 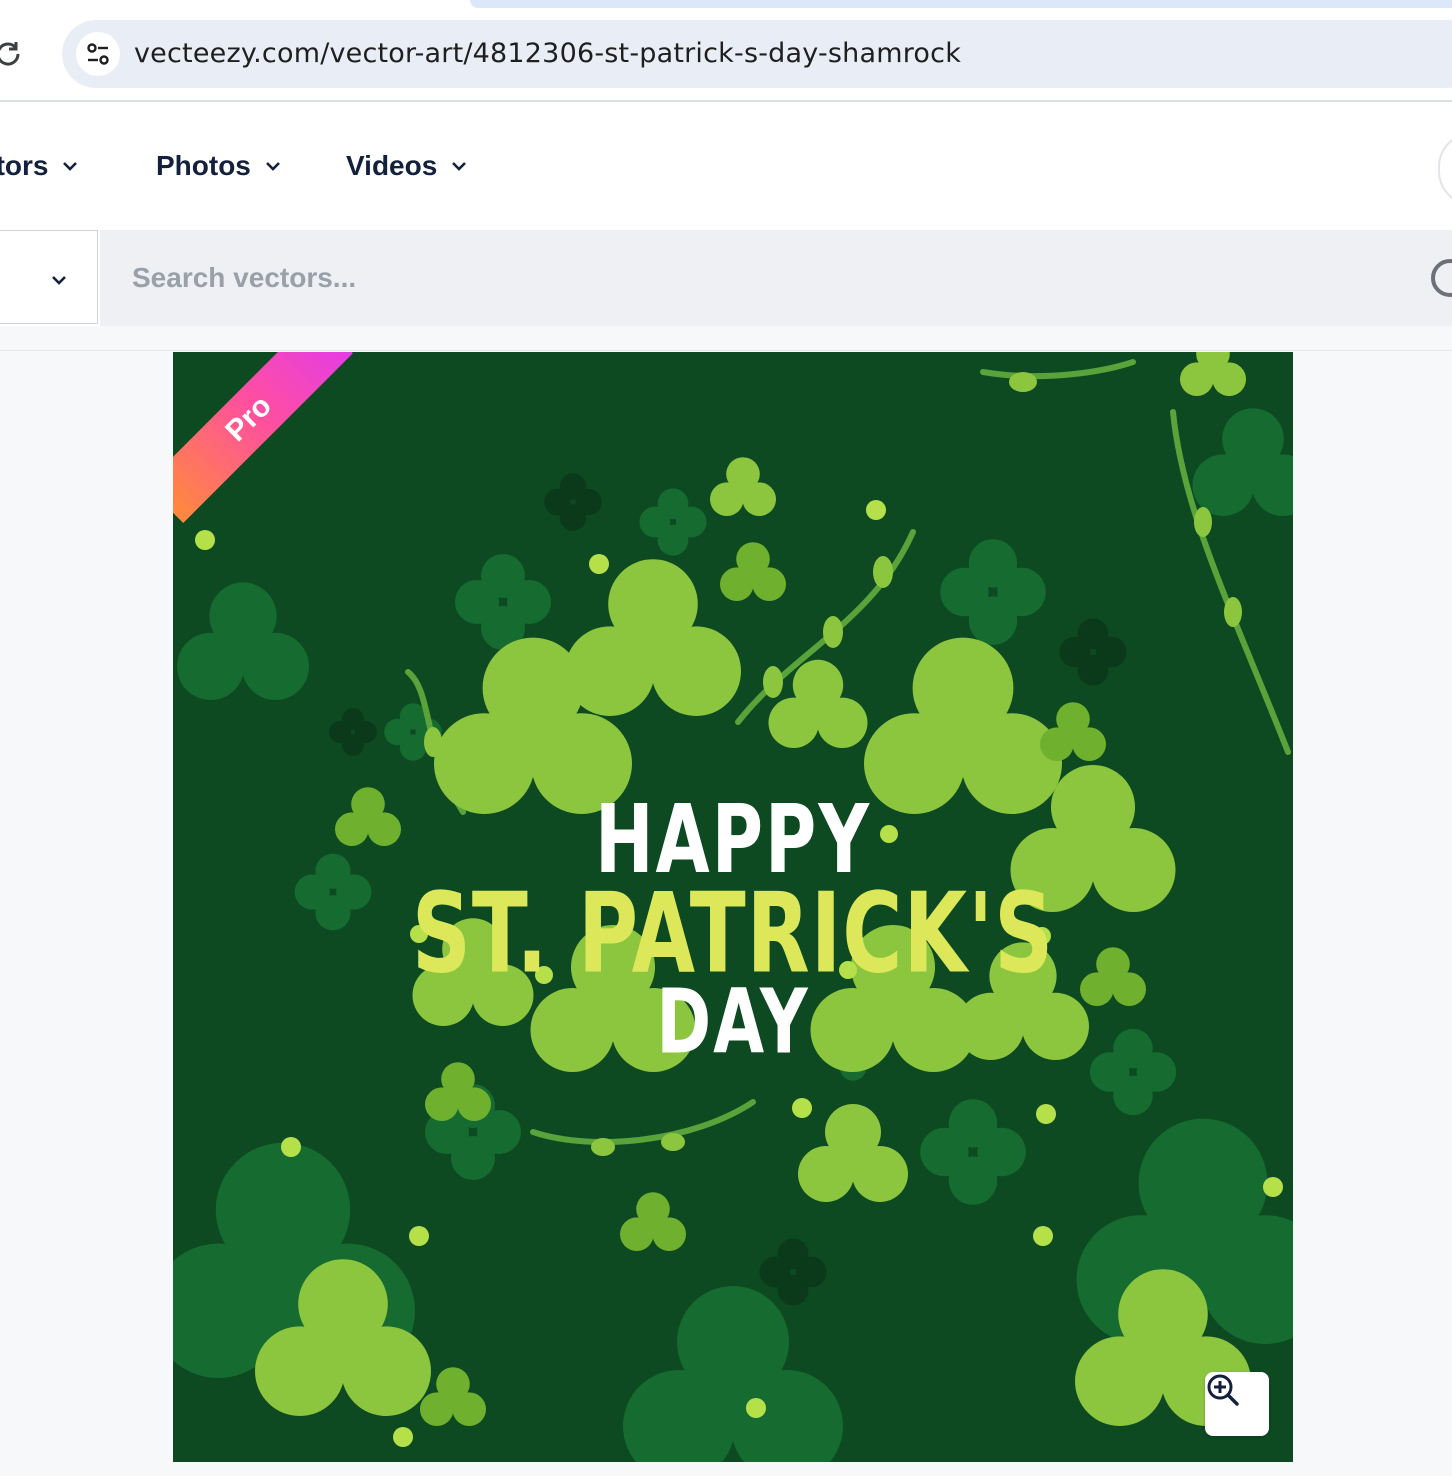 What do you see at coordinates (24, 165) in the screenshot?
I see `nav-vectors-label: ctors` at bounding box center [24, 165].